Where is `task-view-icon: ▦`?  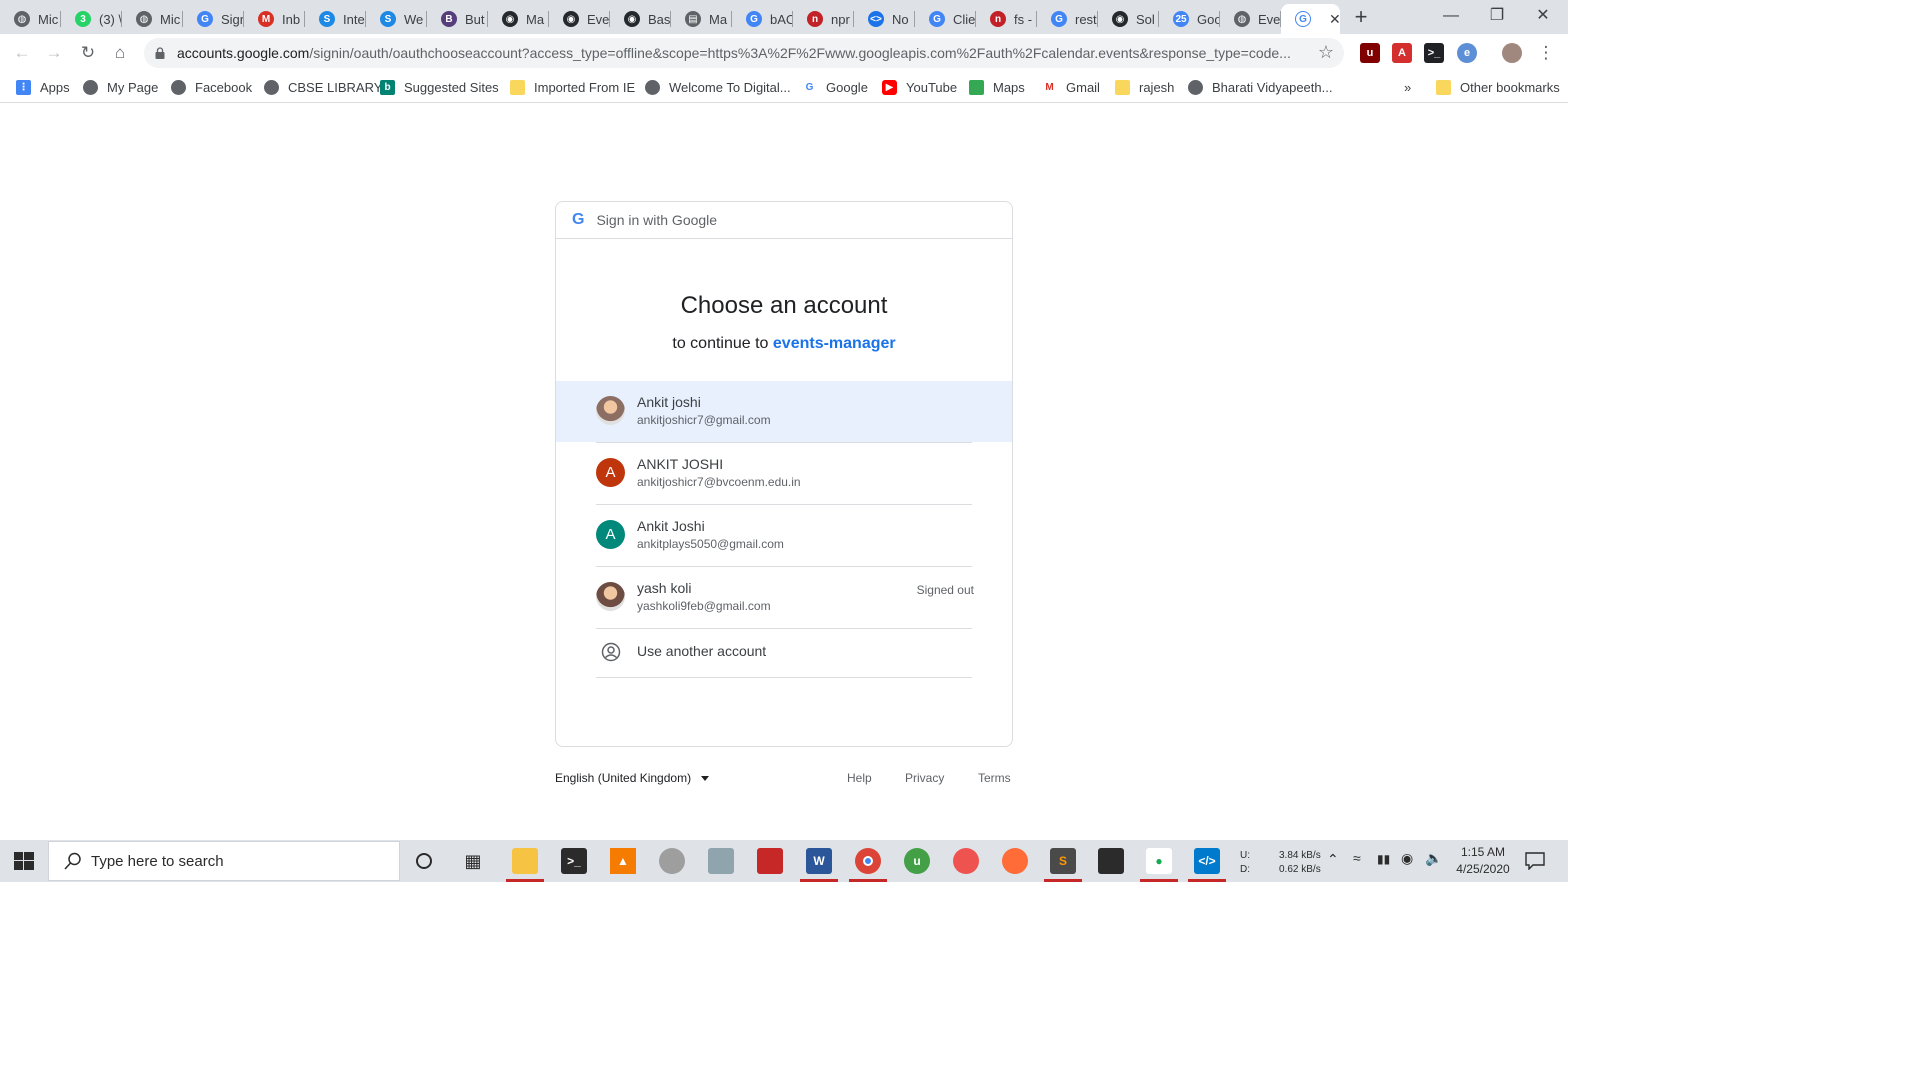
task-view-icon: ▦ is located at coordinates (473, 861).